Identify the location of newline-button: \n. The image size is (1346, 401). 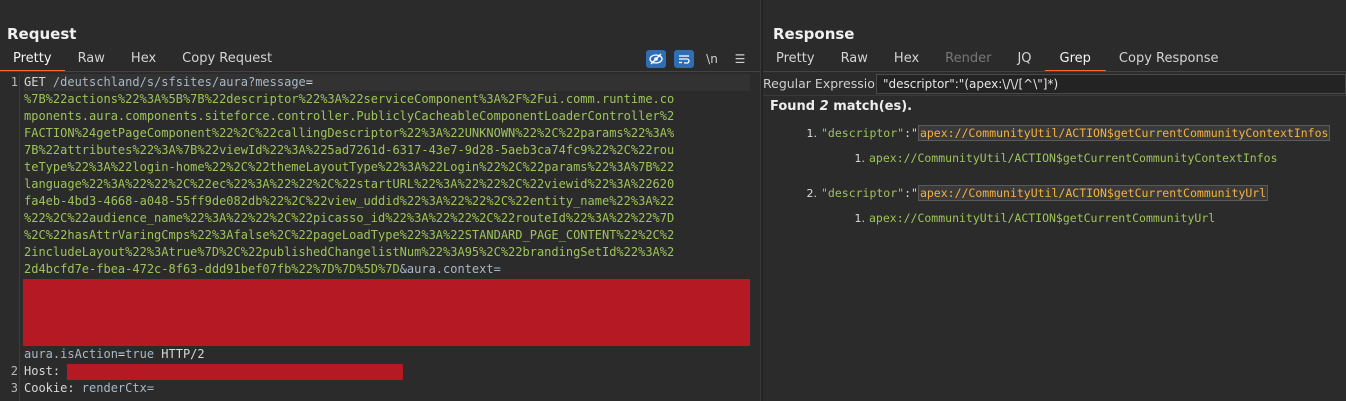
(712, 59).